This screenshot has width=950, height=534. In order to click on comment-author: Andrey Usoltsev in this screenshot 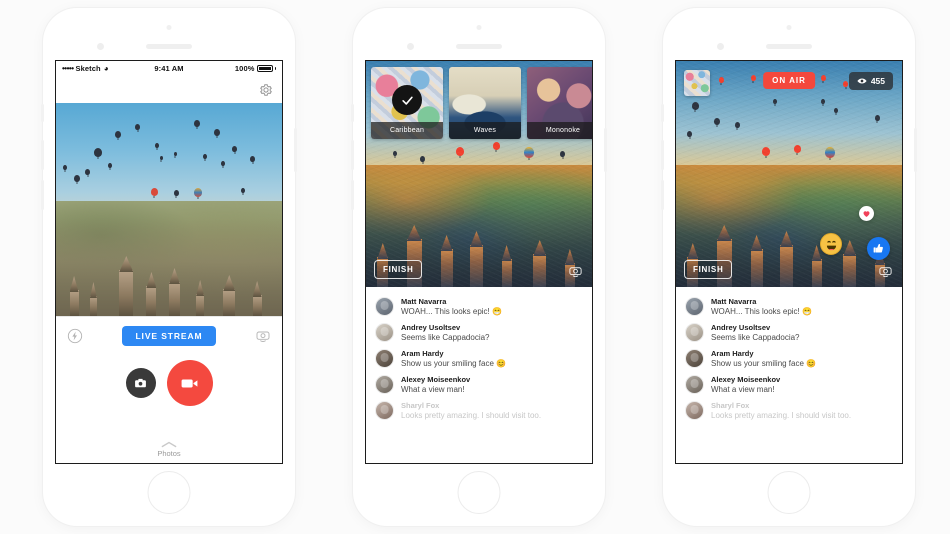, I will do `click(741, 327)`.